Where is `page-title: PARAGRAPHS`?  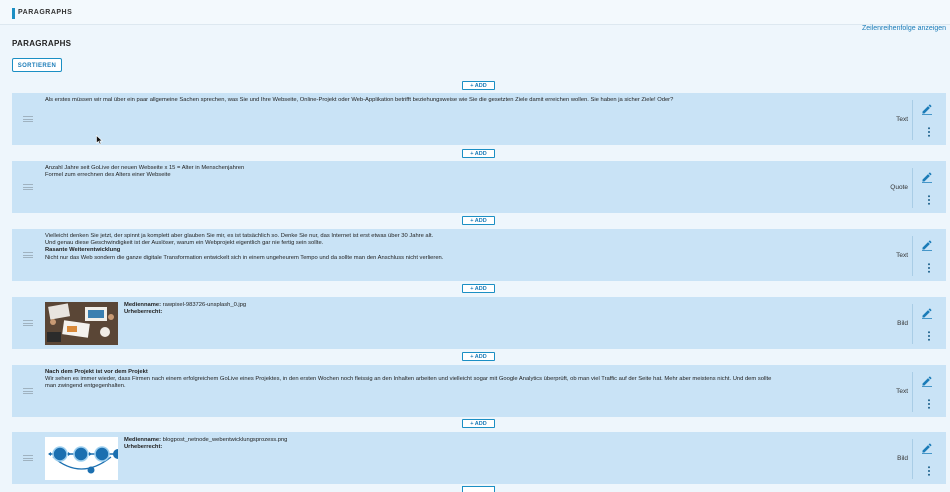 page-title: PARAGRAPHS is located at coordinates (45, 12).